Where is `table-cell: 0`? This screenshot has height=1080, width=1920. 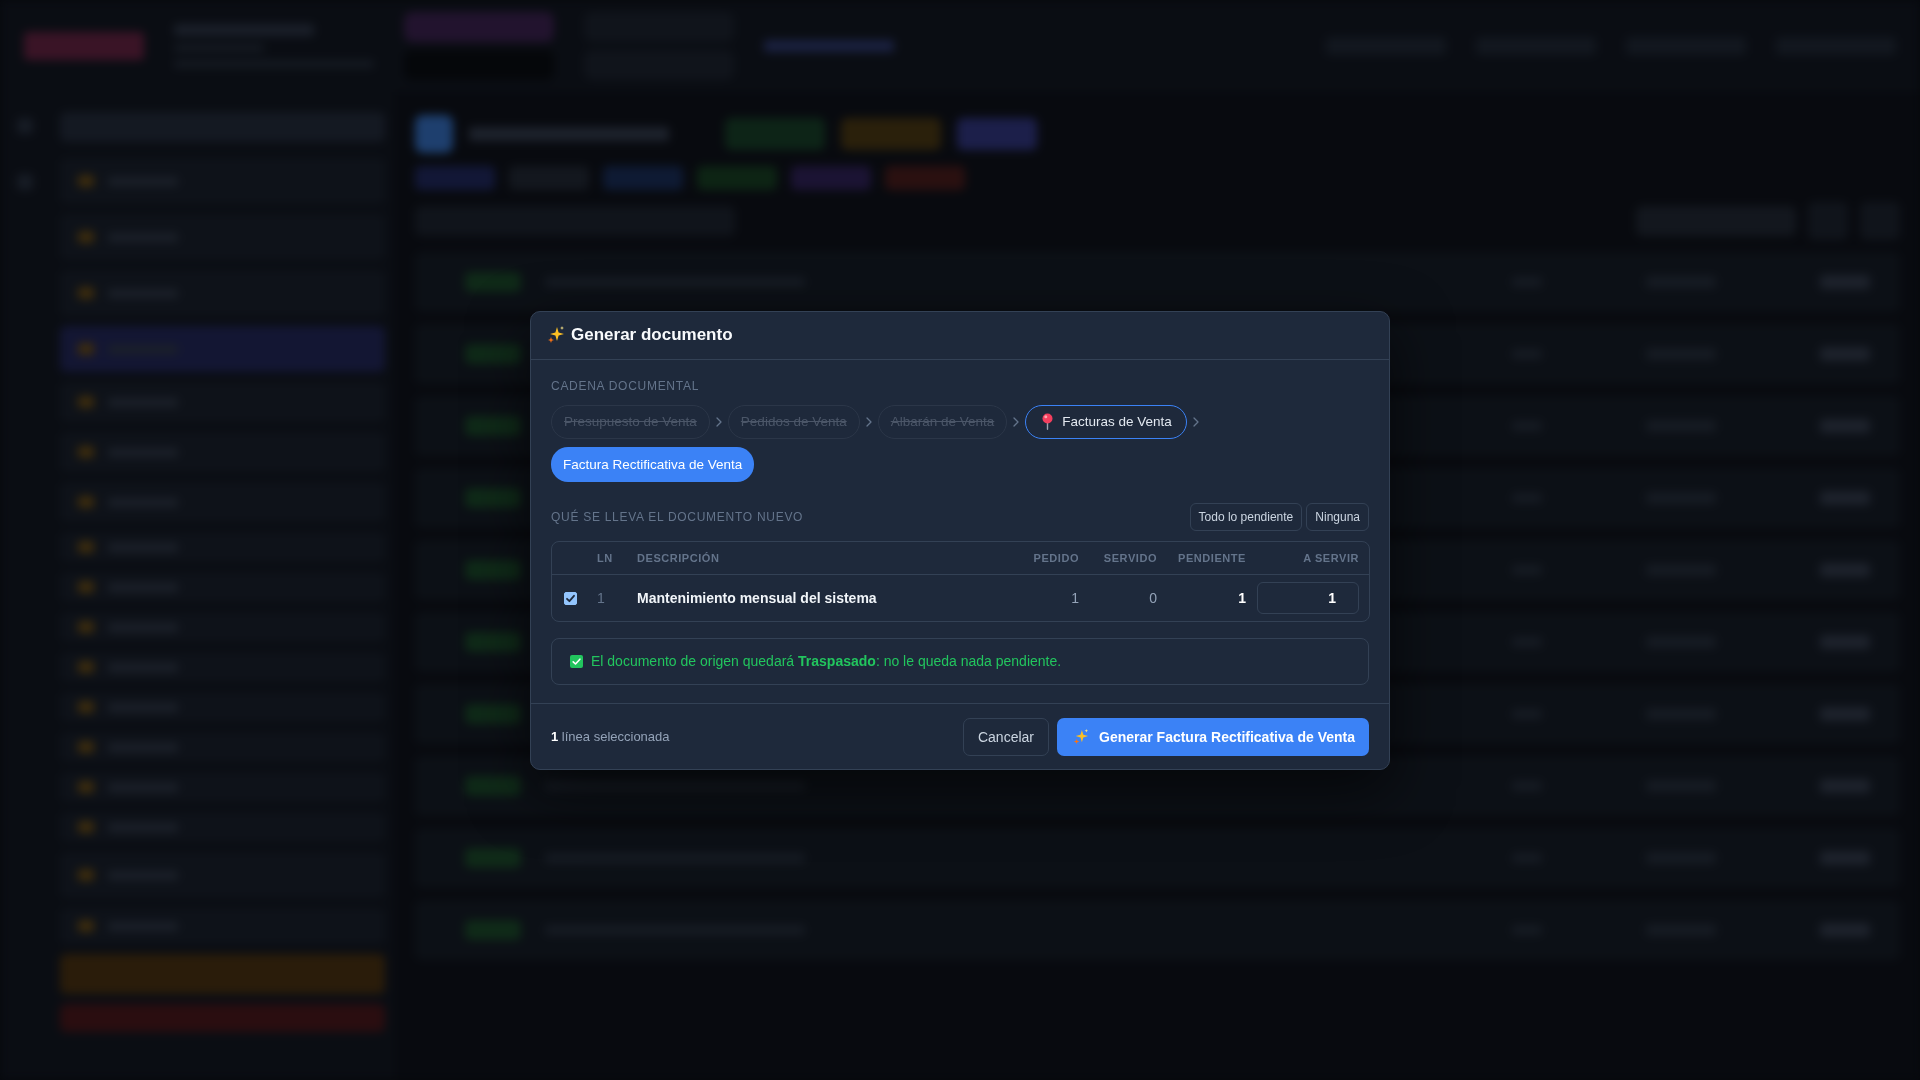 table-cell: 0 is located at coordinates (1153, 597).